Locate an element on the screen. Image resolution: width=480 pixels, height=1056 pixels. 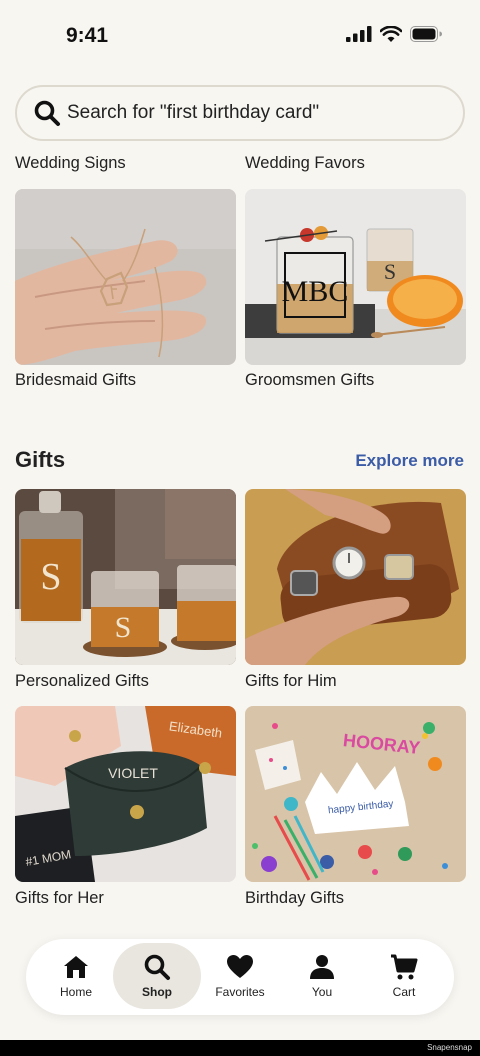
whiskey-glass-photo: S MBC is located at coordinates (355, 277).